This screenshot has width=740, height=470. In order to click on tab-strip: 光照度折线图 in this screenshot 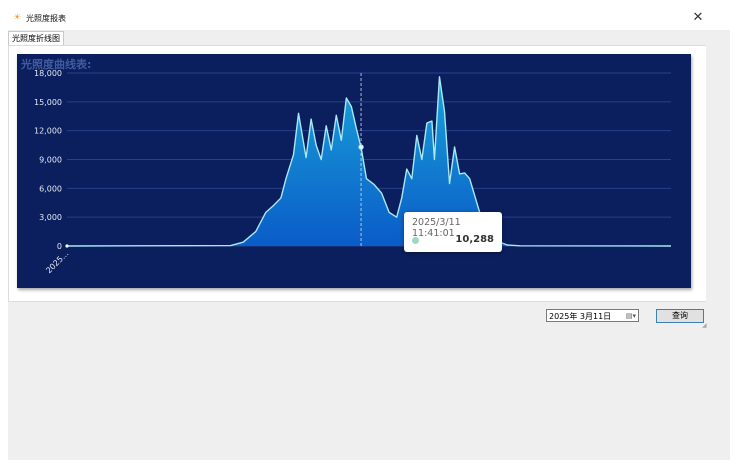, I will do `click(369, 38)`.